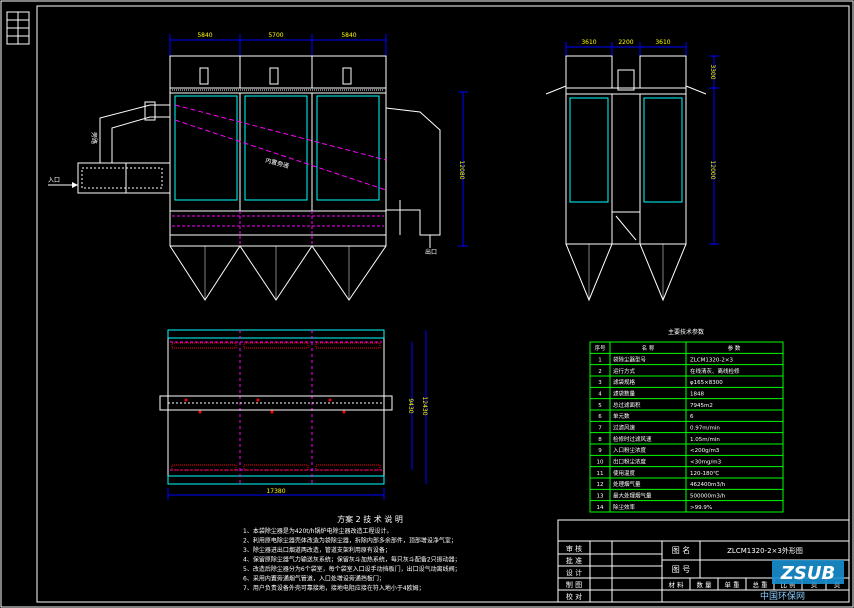 The width and height of the screenshot is (854, 608). What do you see at coordinates (574, 596) in the screenshot?
I see `tb-check: 校 对` at bounding box center [574, 596].